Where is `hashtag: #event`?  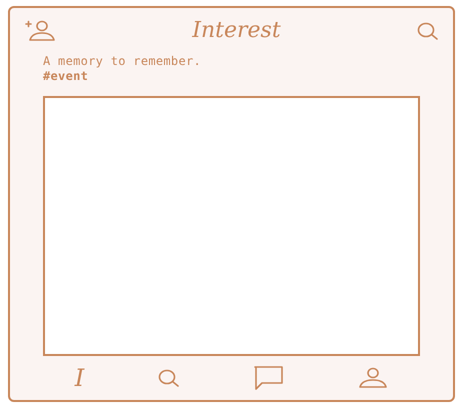 hashtag: #event is located at coordinates (65, 76).